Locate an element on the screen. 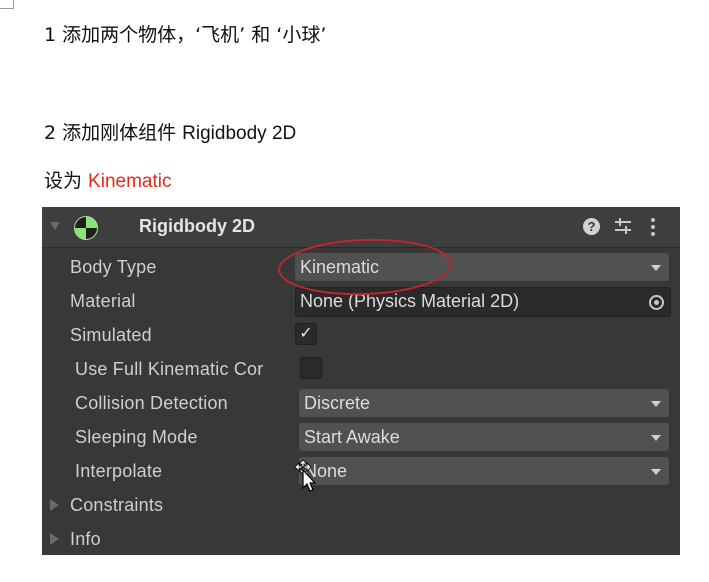 Image resolution: width=709 pixels, height=582 pixels. collision-detection-row: Collision Detection Discrete is located at coordinates (361, 404).